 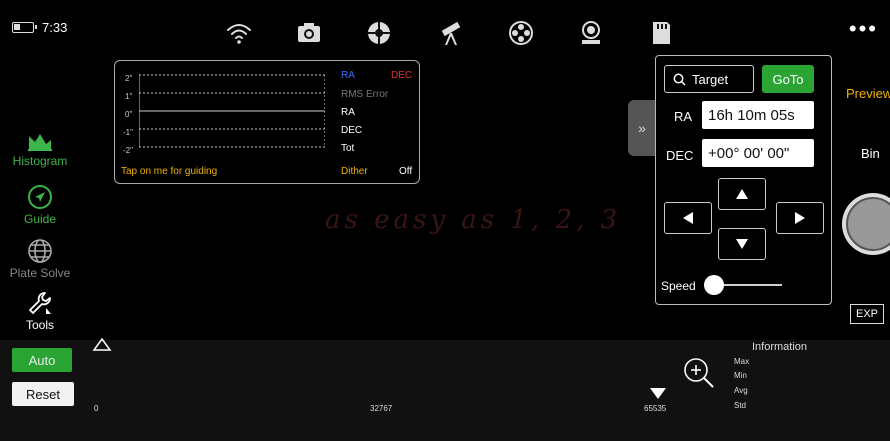 What do you see at coordinates (40, 142) in the screenshot?
I see `histogram-icon` at bounding box center [40, 142].